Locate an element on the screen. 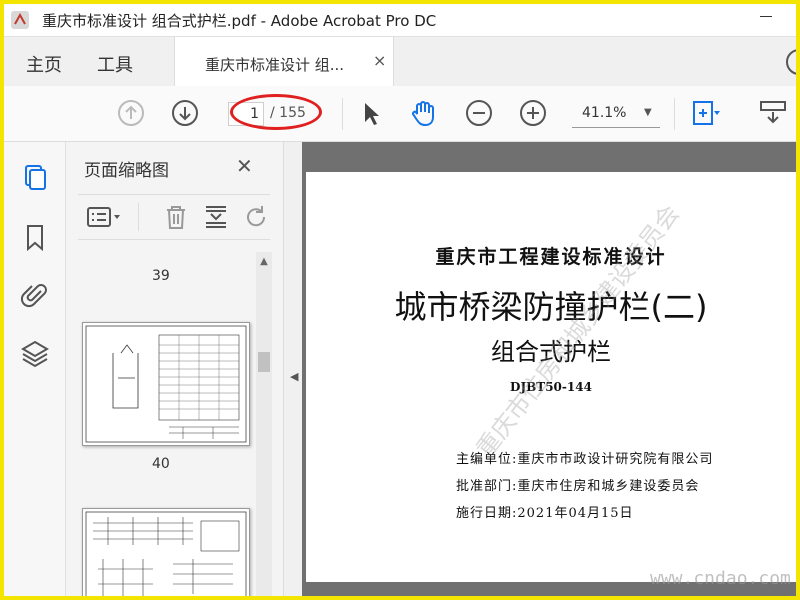  thumbnail-scrollbar: ▲ is located at coordinates (264, 424).